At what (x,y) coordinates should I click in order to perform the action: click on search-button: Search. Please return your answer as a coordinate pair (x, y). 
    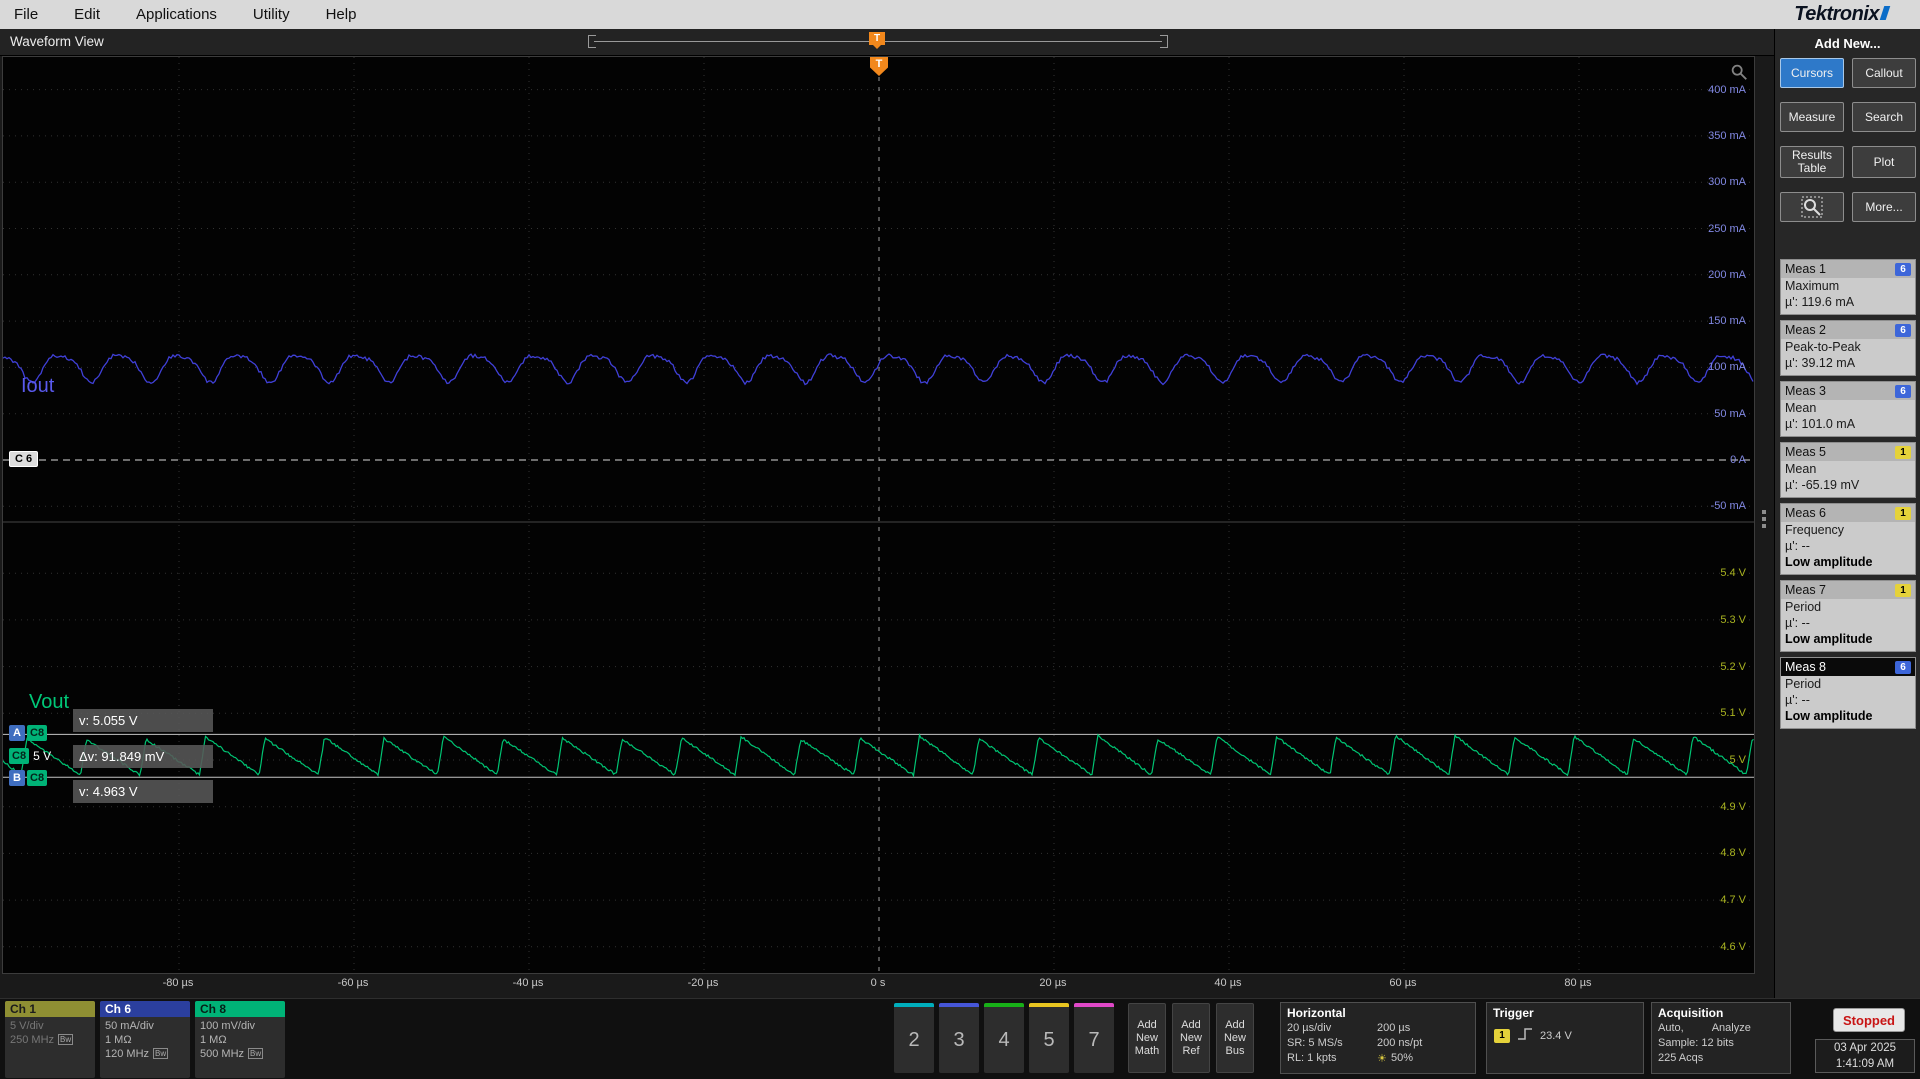
    Looking at the image, I should click on (1884, 117).